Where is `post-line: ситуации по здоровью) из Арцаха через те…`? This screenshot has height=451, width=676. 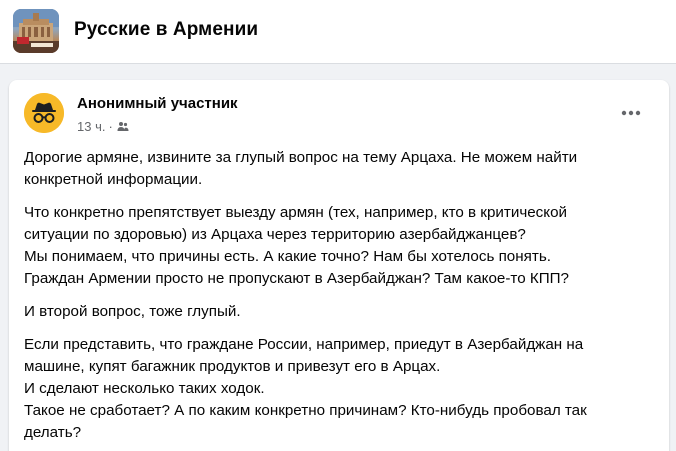
post-line: ситуации по здоровью) из Арцаха через те… is located at coordinates (275, 234).